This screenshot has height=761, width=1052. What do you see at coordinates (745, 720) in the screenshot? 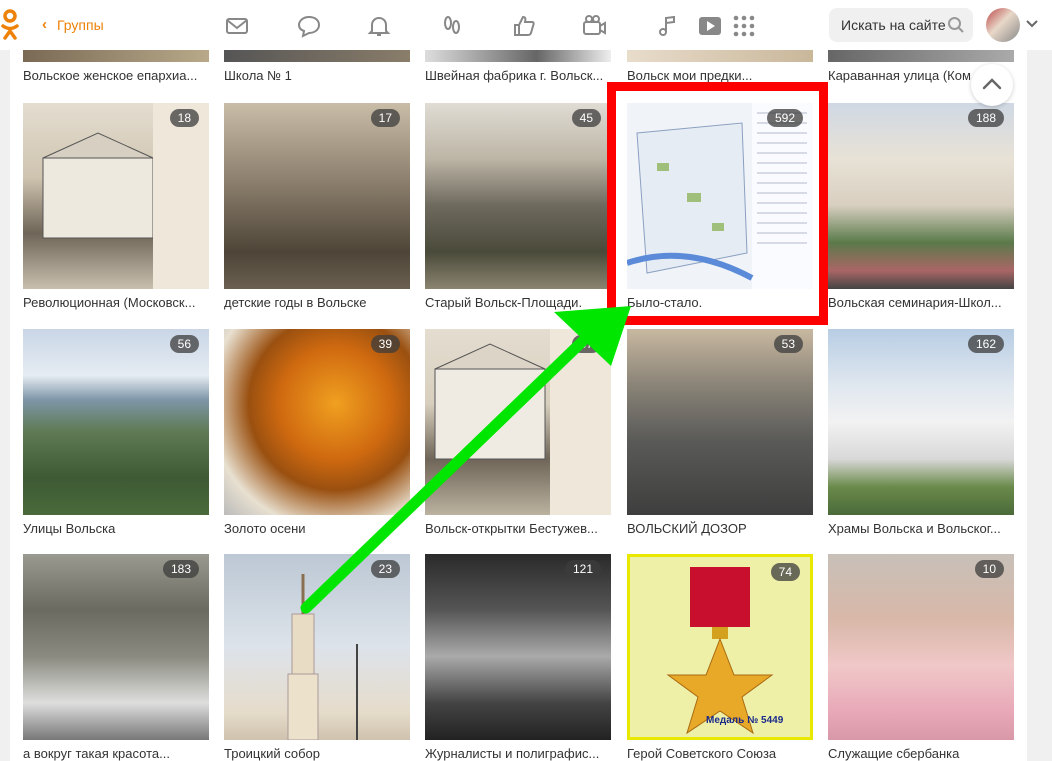
I see `medal-number-label: Медаль № 5449` at bounding box center [745, 720].